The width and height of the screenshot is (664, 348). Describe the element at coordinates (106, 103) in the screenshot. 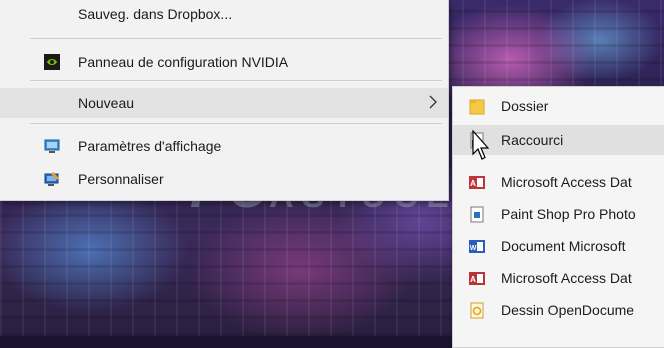

I see `menu-item-label: Nouveau` at that location.